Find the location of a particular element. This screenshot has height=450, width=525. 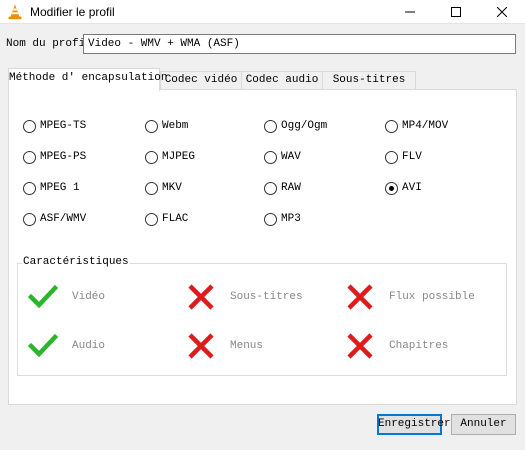

maximize-button is located at coordinates (456, 12).